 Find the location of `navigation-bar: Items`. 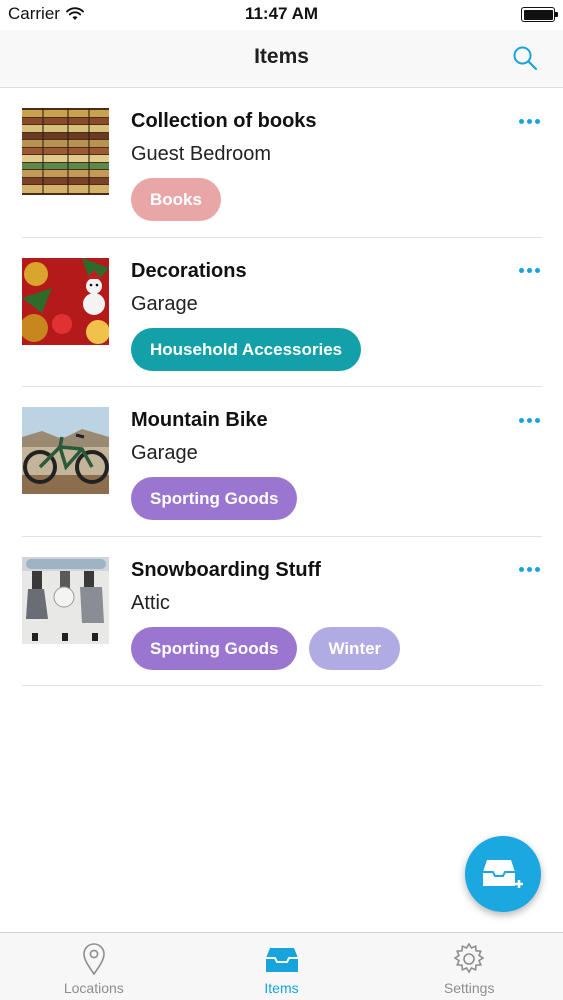

navigation-bar: Items is located at coordinates (281, 59).